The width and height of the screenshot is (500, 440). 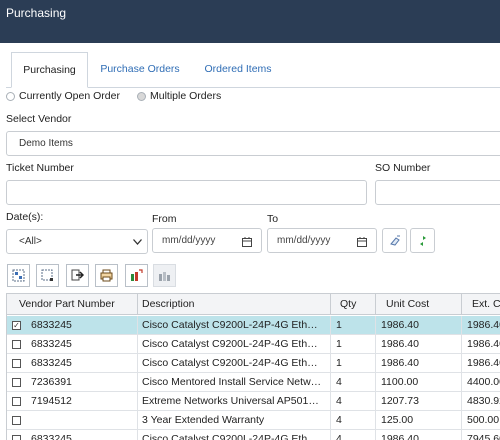 What do you see at coordinates (250, 21) in the screenshot?
I see `title-bar: Purchasing` at bounding box center [250, 21].